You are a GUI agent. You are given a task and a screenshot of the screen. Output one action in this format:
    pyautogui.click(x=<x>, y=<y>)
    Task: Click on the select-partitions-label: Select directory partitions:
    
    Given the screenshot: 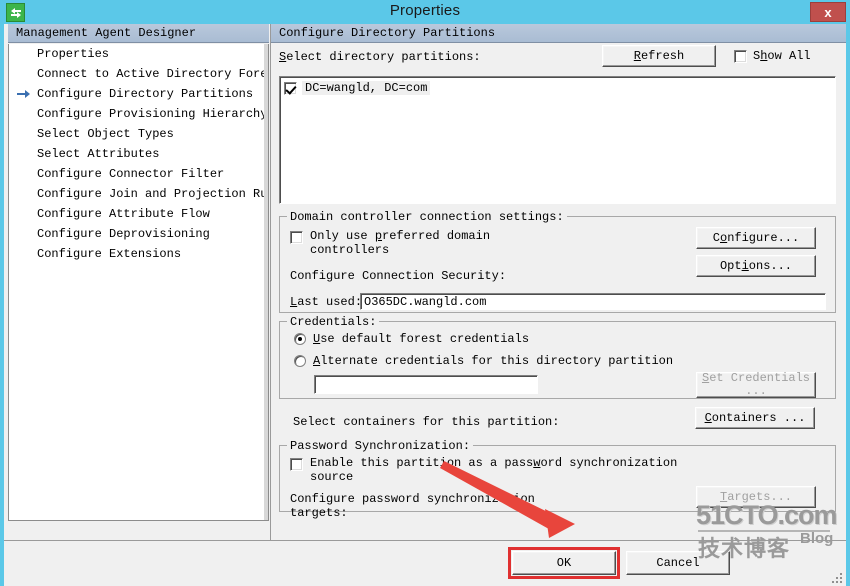 What is the action you would take?
    pyautogui.click(x=380, y=57)
    